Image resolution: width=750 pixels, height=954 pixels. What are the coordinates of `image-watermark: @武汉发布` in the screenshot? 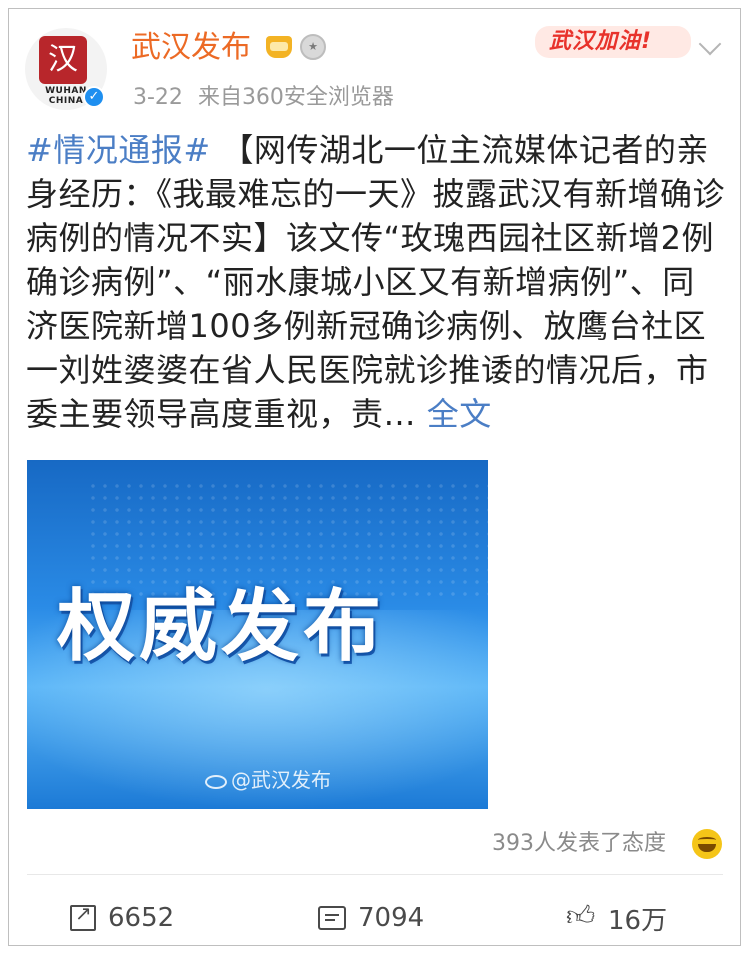 It's located at (268, 780).